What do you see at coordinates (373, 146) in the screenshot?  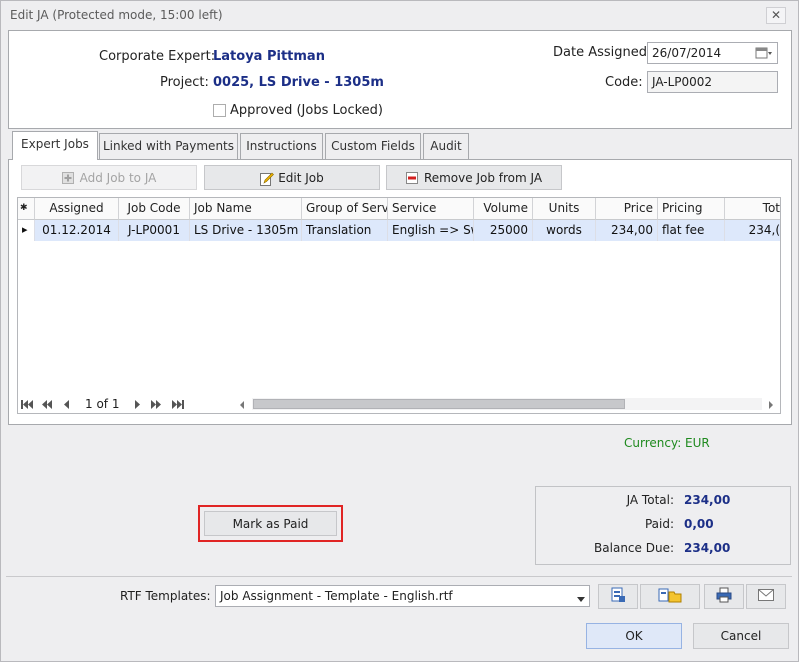 I see `tab-custom-fields: Custom Fields` at bounding box center [373, 146].